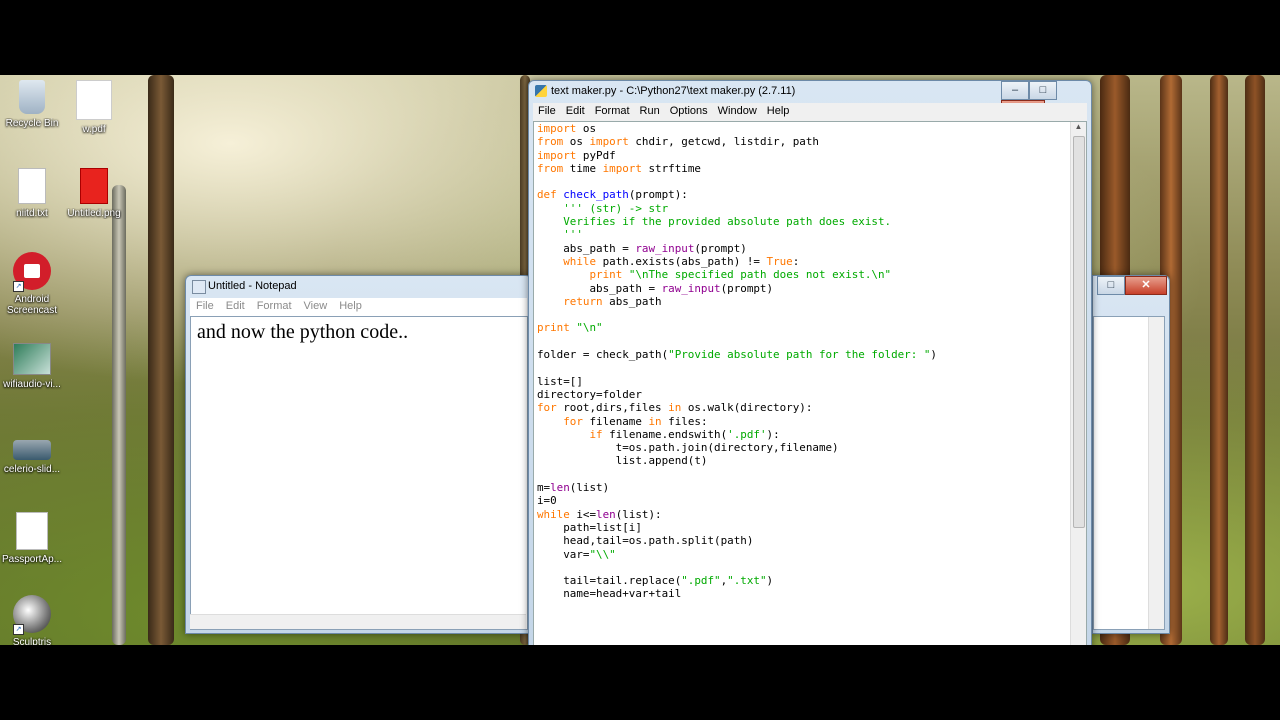 This screenshot has width=1280, height=720. What do you see at coordinates (688, 448) in the screenshot?
I see `code-line: t=os.path.join(directory,filename)` at bounding box center [688, 448].